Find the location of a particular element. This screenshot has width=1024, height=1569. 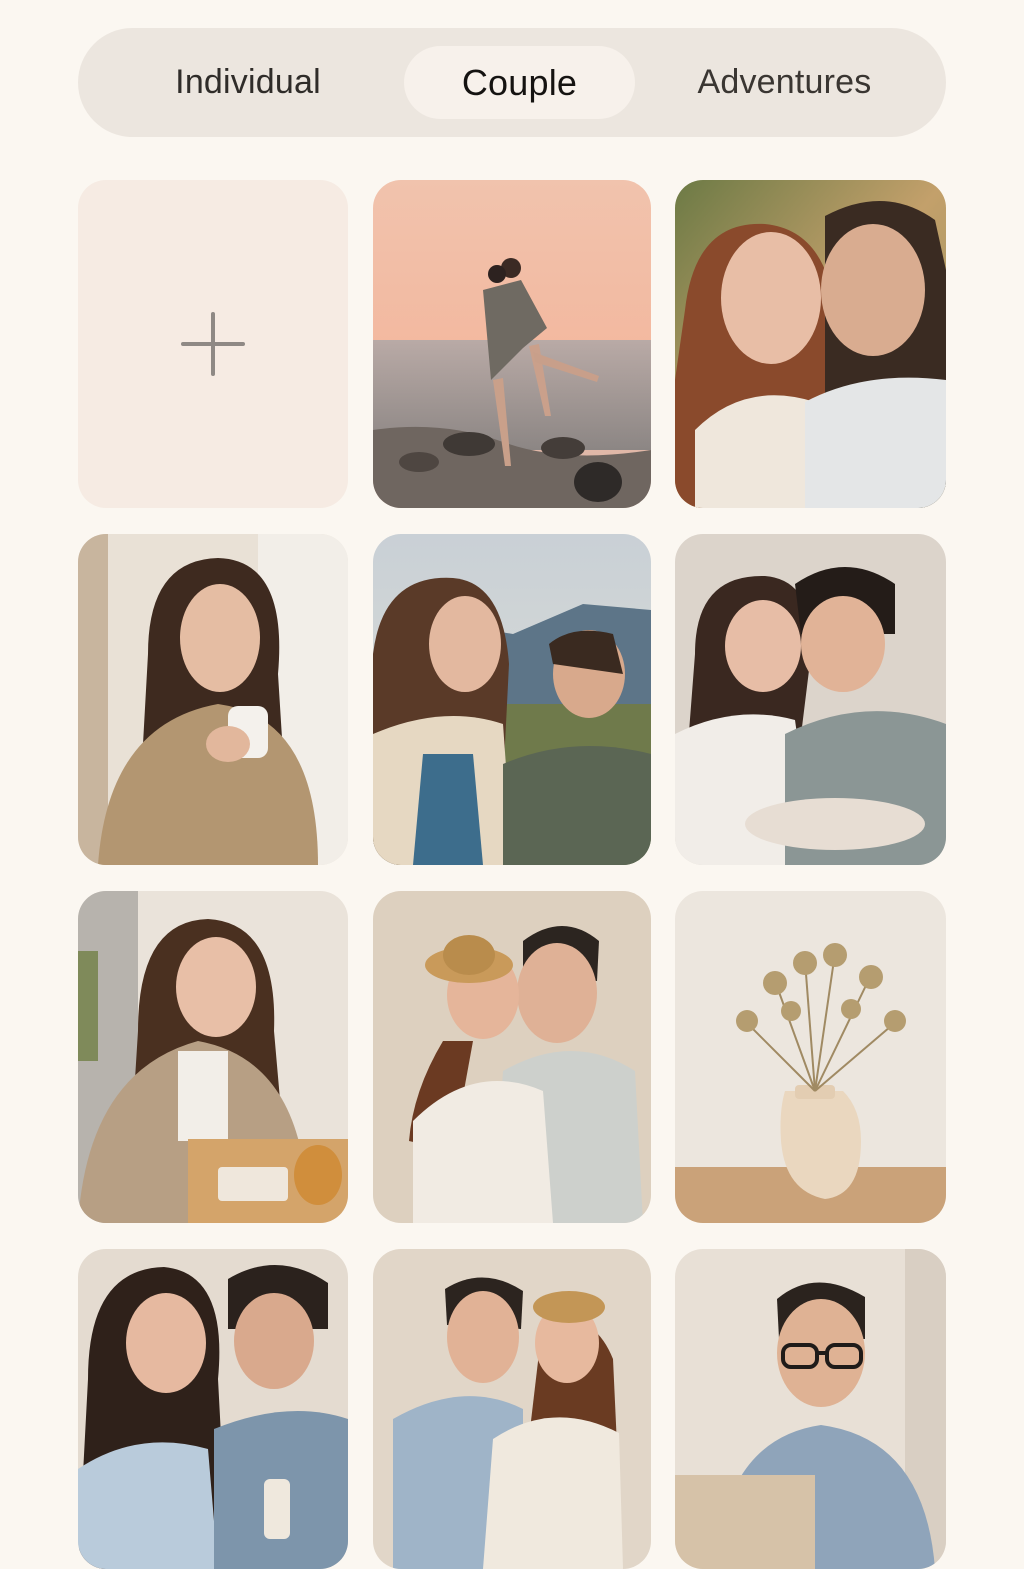

category-tabs: Individual Couple Adventures is located at coordinates (512, 82).